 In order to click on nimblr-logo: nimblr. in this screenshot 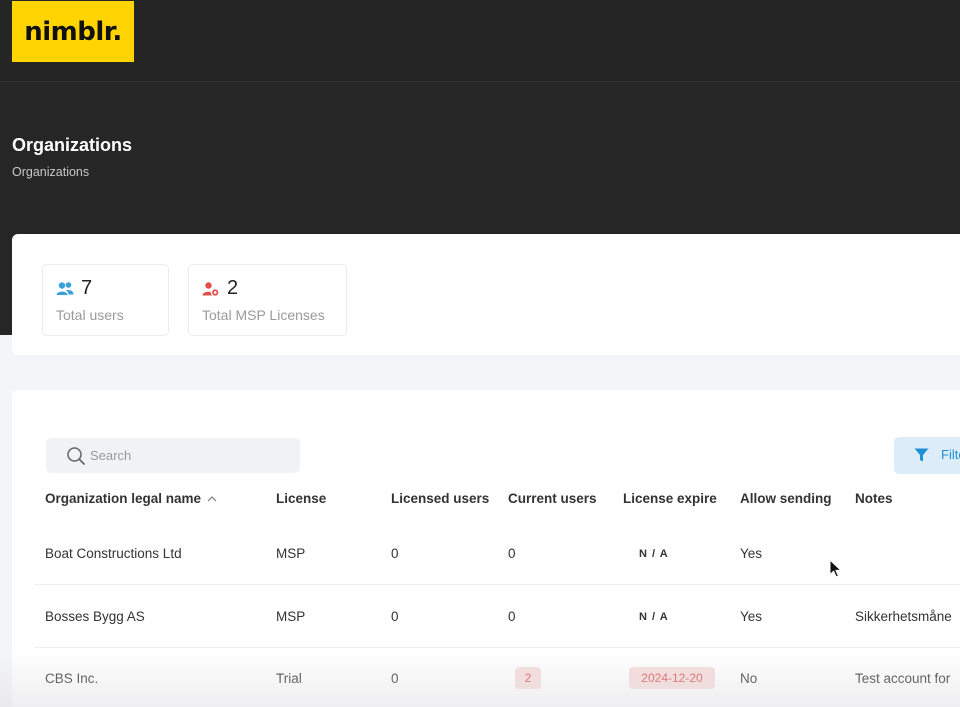, I will do `click(73, 31)`.